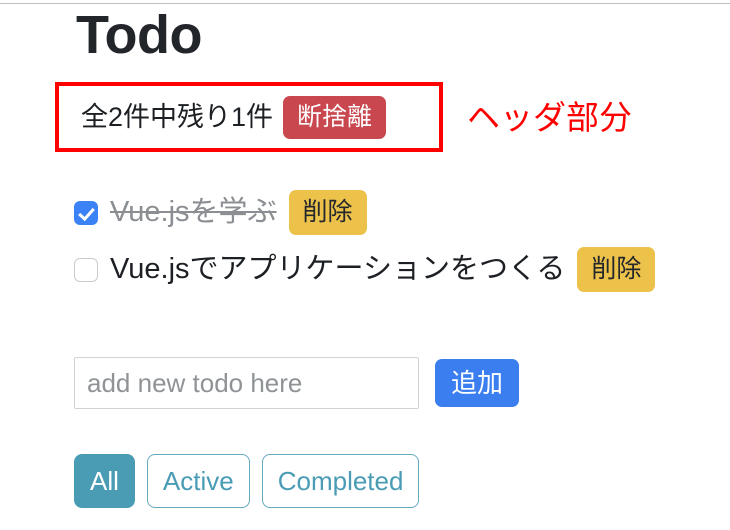 The height and width of the screenshot is (530, 730). What do you see at coordinates (193, 212) in the screenshot?
I see `todo-item-label: Vue.jsを学ぶ` at bounding box center [193, 212].